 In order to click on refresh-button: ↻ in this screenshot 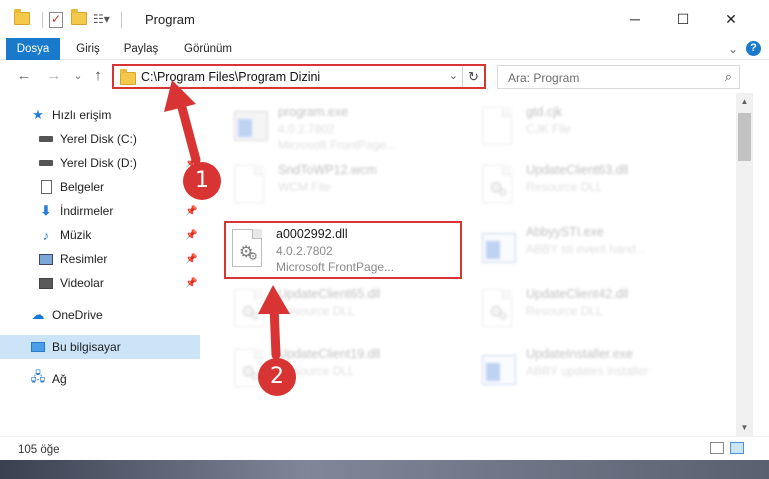, I will do `click(473, 76)`.